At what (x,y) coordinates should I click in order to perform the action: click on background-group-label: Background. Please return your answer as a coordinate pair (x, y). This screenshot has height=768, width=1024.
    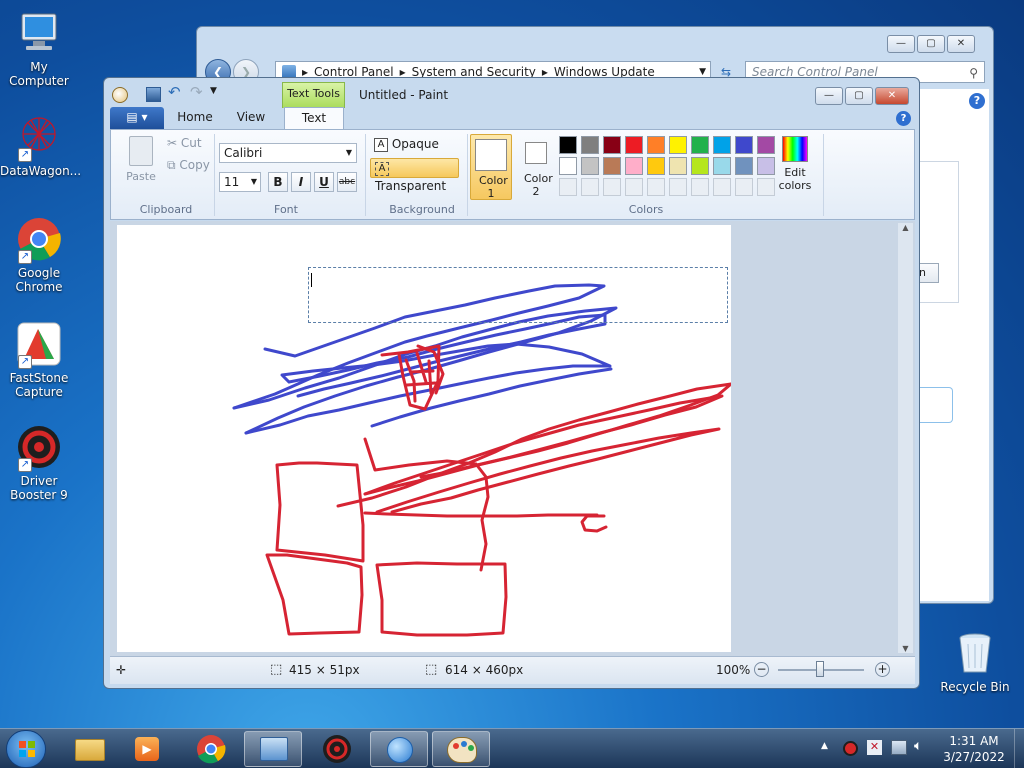
    Looking at the image, I should click on (422, 209).